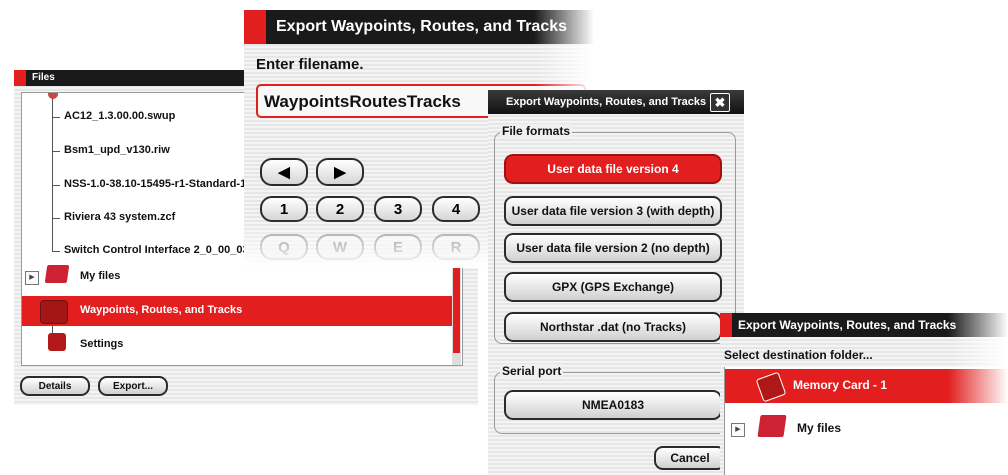 The width and height of the screenshot is (1008, 475). I want to click on waypoints-icon, so click(54, 312).